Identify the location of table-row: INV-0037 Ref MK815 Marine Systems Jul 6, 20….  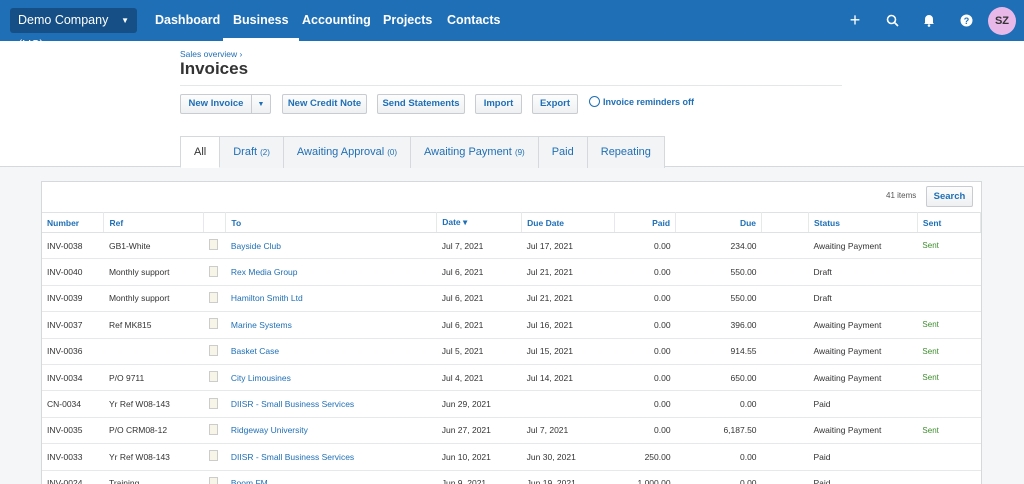
(511, 325).